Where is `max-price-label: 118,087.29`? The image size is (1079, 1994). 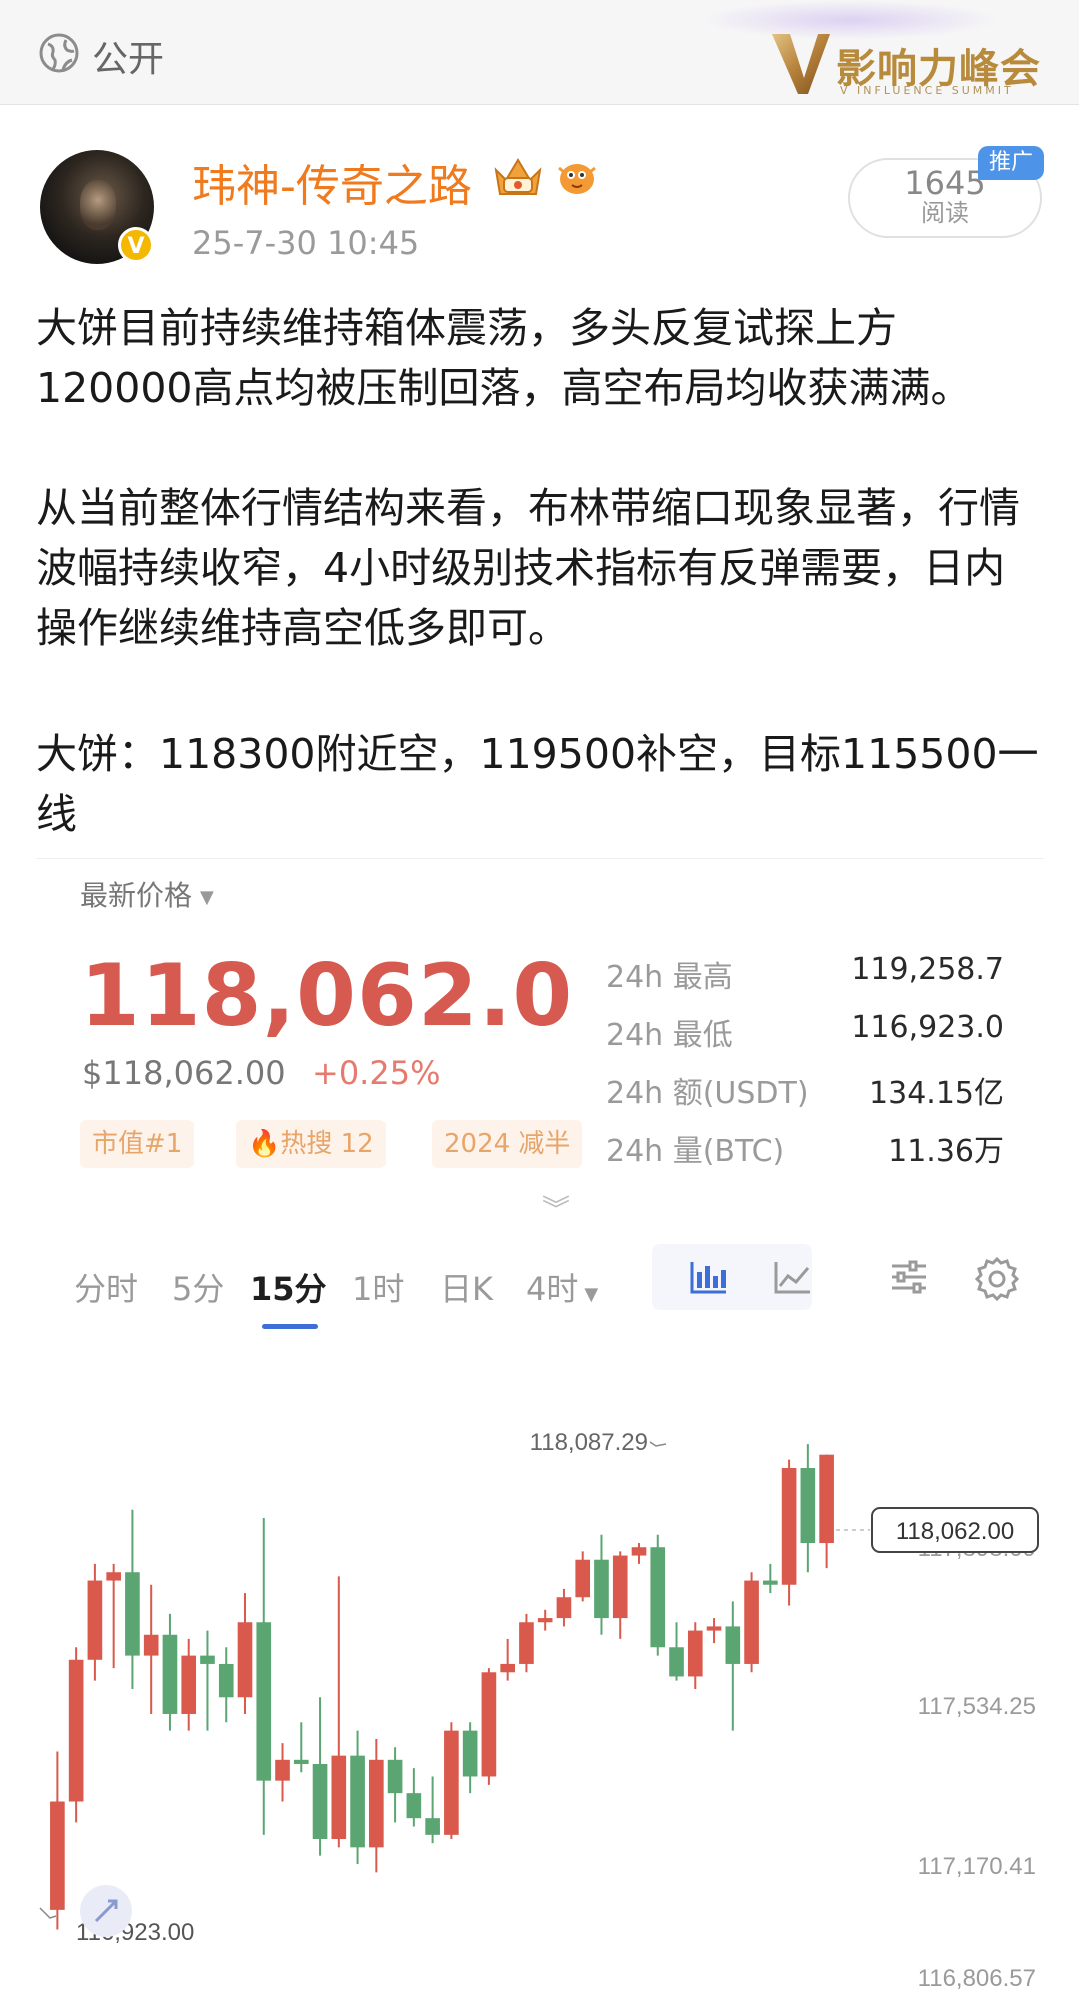 max-price-label: 118,087.29 is located at coordinates (589, 1442).